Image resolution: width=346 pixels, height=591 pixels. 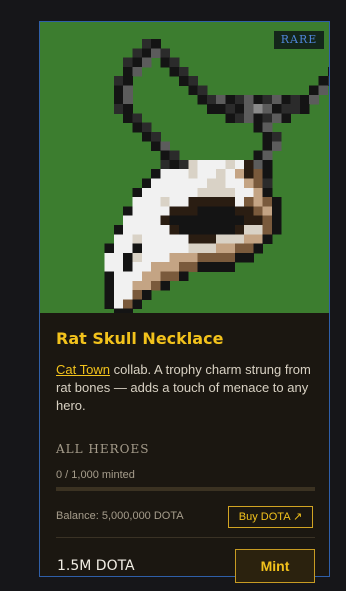 I want to click on item-price: 1.5M DOTA, so click(x=96, y=566).